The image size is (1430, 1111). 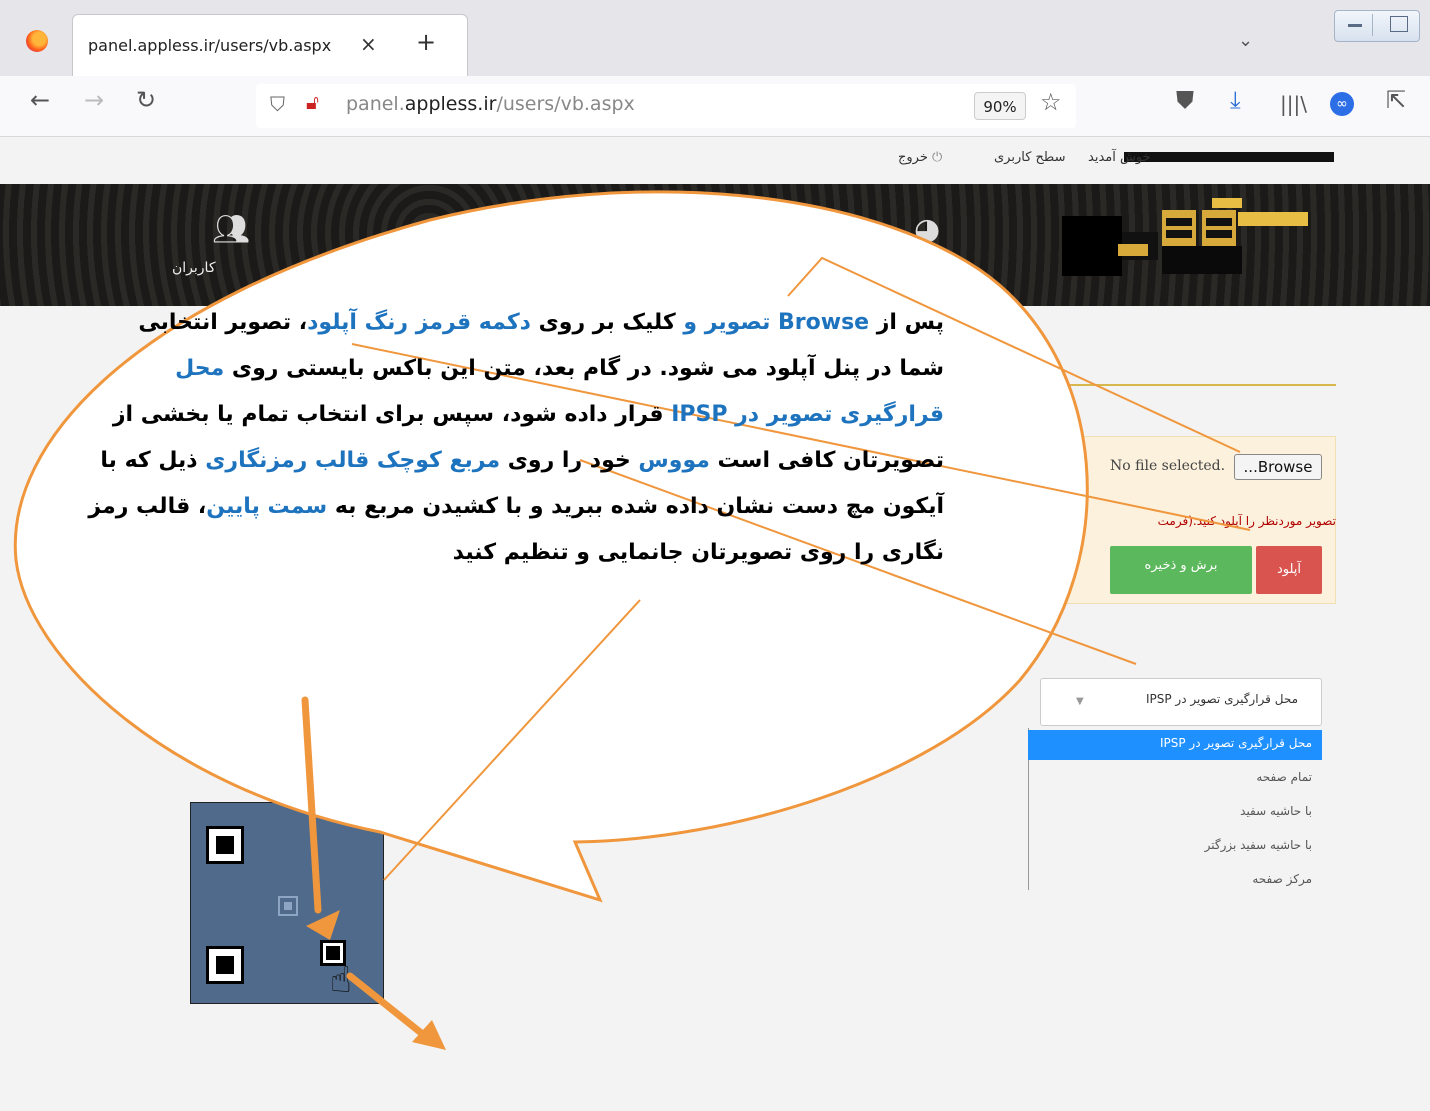 I want to click on user-level-link: سطح کاربری, so click(x=1029, y=157).